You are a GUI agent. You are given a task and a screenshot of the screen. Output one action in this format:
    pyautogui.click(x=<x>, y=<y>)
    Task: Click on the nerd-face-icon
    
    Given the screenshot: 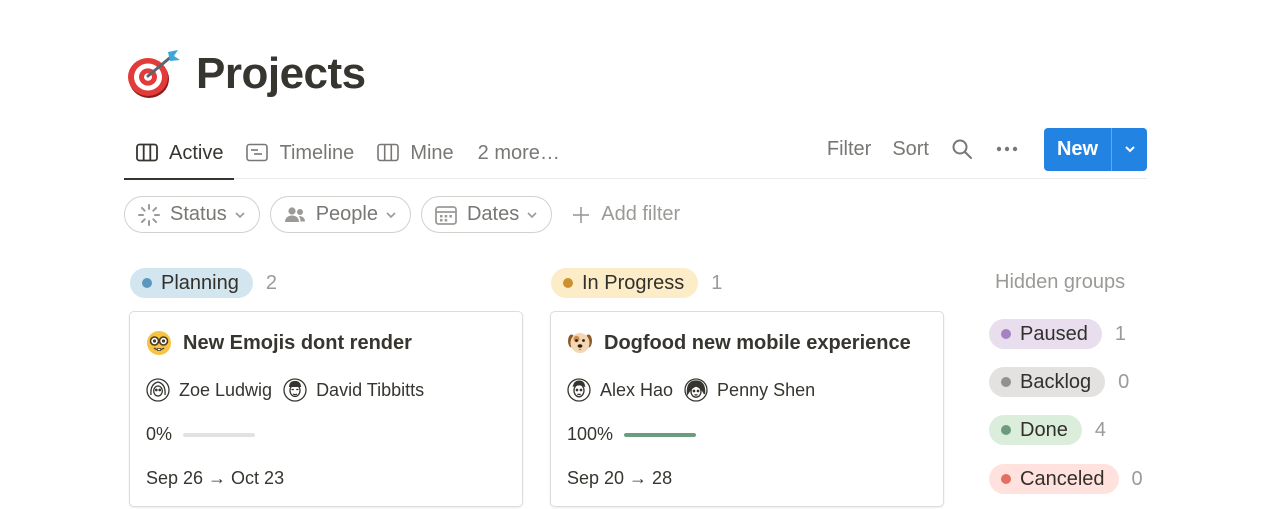 What is the action you would take?
    pyautogui.click(x=159, y=343)
    